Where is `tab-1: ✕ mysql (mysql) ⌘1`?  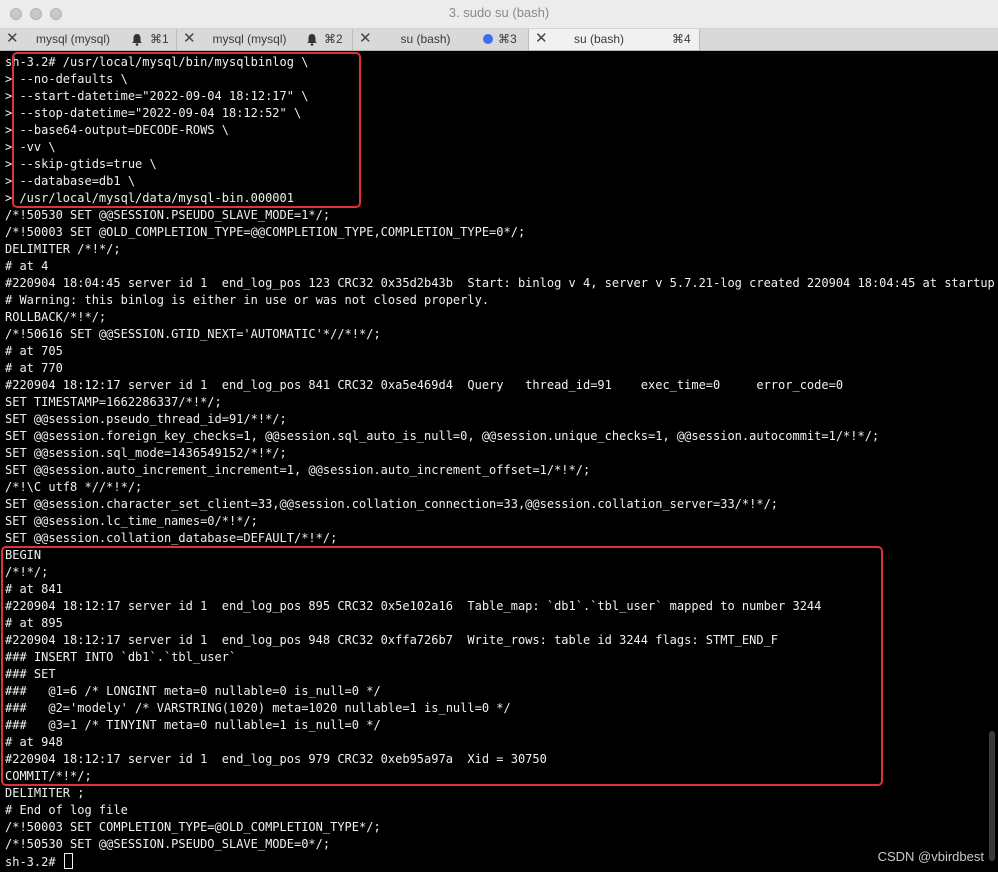
tab-1: ✕ mysql (mysql) ⌘1 is located at coordinates (88, 39).